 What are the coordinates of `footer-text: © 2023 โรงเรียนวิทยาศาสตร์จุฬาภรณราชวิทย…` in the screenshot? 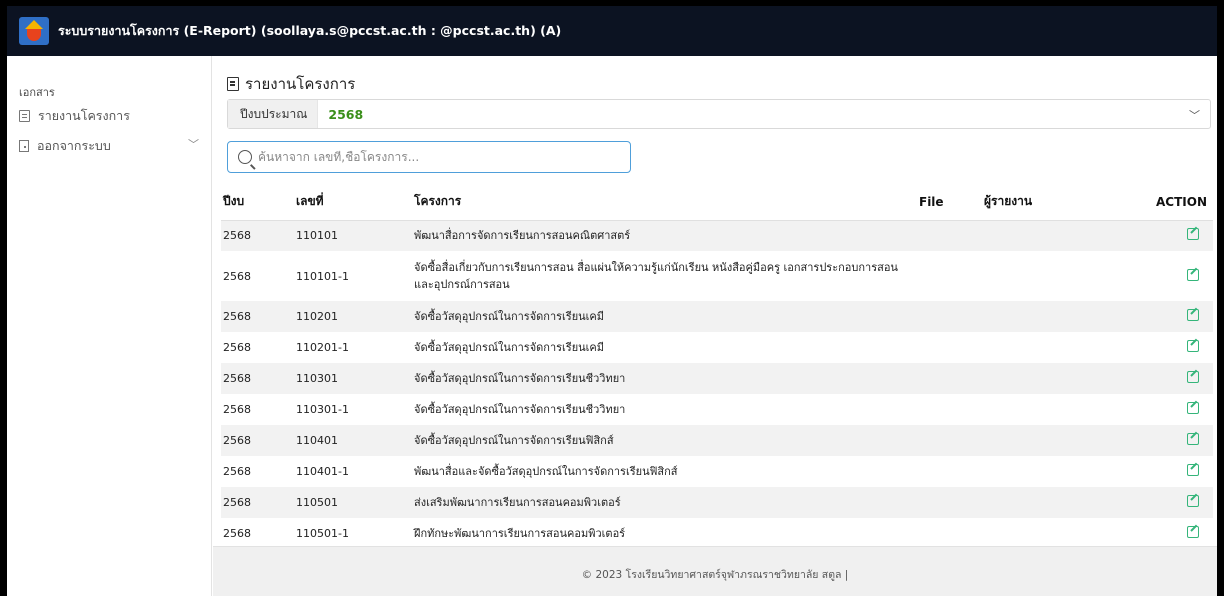 It's located at (715, 575).